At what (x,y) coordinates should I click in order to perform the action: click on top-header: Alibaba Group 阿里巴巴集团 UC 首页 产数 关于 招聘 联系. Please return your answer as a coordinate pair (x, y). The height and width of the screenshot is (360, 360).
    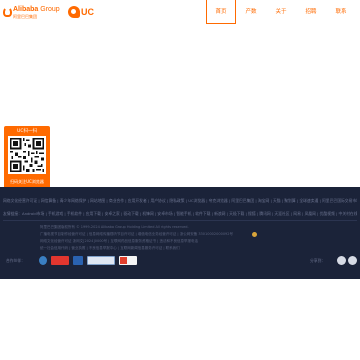
    Looking at the image, I should click on (180, 14).